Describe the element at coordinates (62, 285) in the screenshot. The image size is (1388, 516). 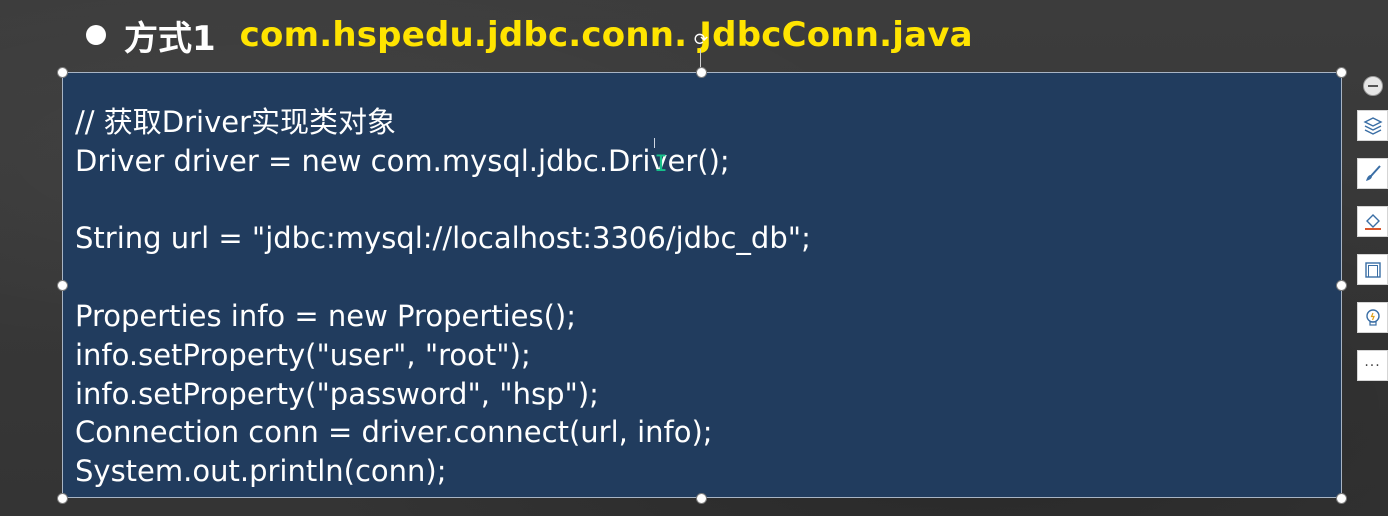
I see `resize-handle-left` at that location.